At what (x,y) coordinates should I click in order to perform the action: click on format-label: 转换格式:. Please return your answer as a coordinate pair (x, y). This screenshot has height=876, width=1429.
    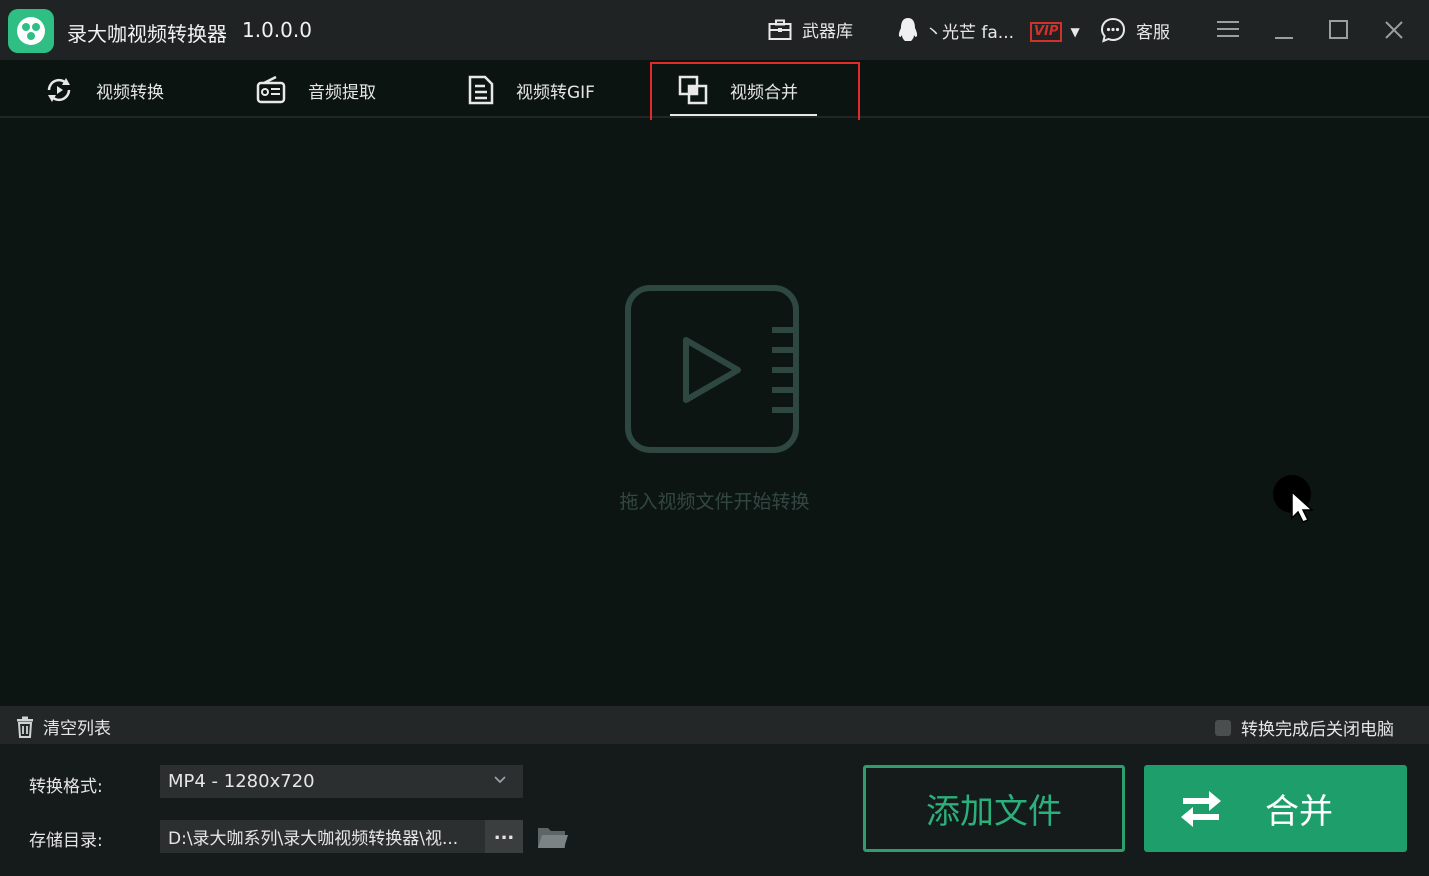
    Looking at the image, I should click on (66, 787).